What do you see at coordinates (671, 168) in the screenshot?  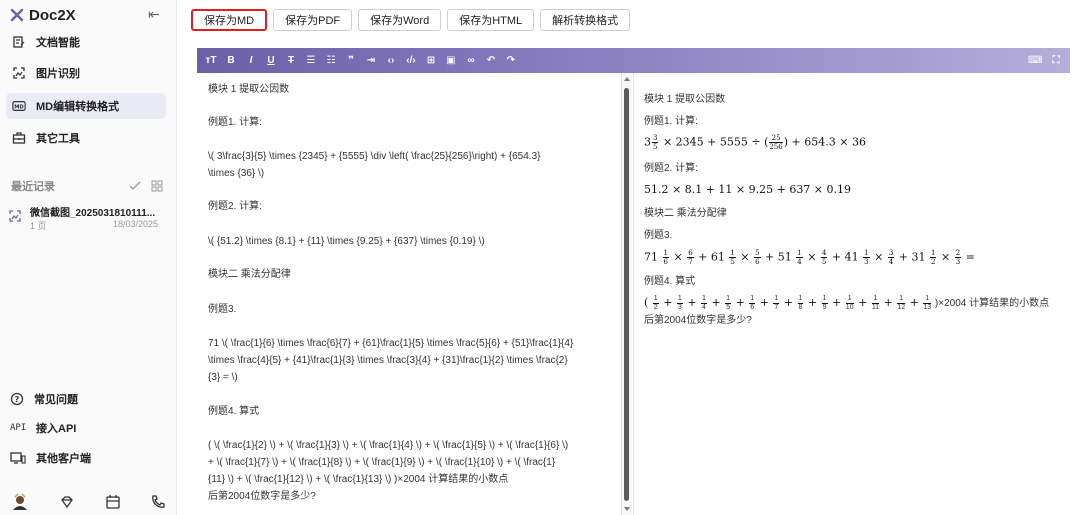 I see `preview-example2-title: 例题2. 计算:` at bounding box center [671, 168].